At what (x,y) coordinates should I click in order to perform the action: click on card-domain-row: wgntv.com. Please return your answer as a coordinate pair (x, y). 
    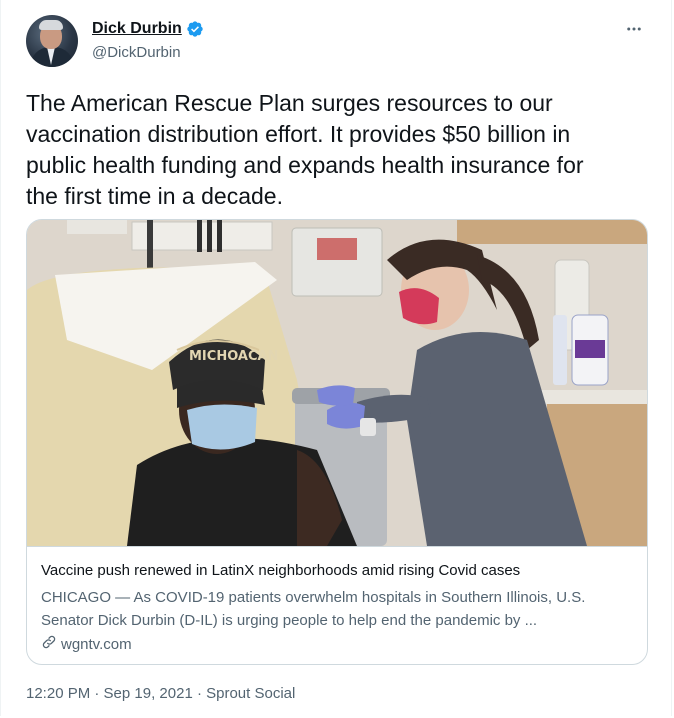
    Looking at the image, I should click on (86, 644).